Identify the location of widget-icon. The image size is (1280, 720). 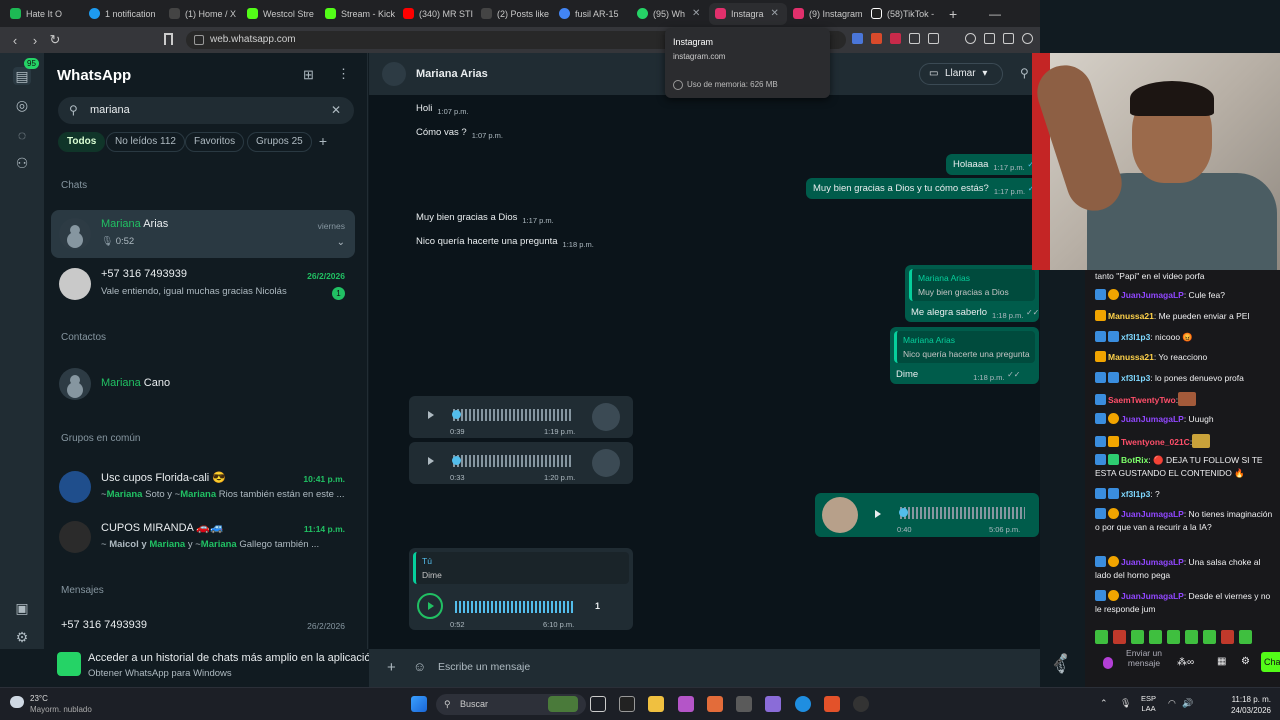
(563, 704).